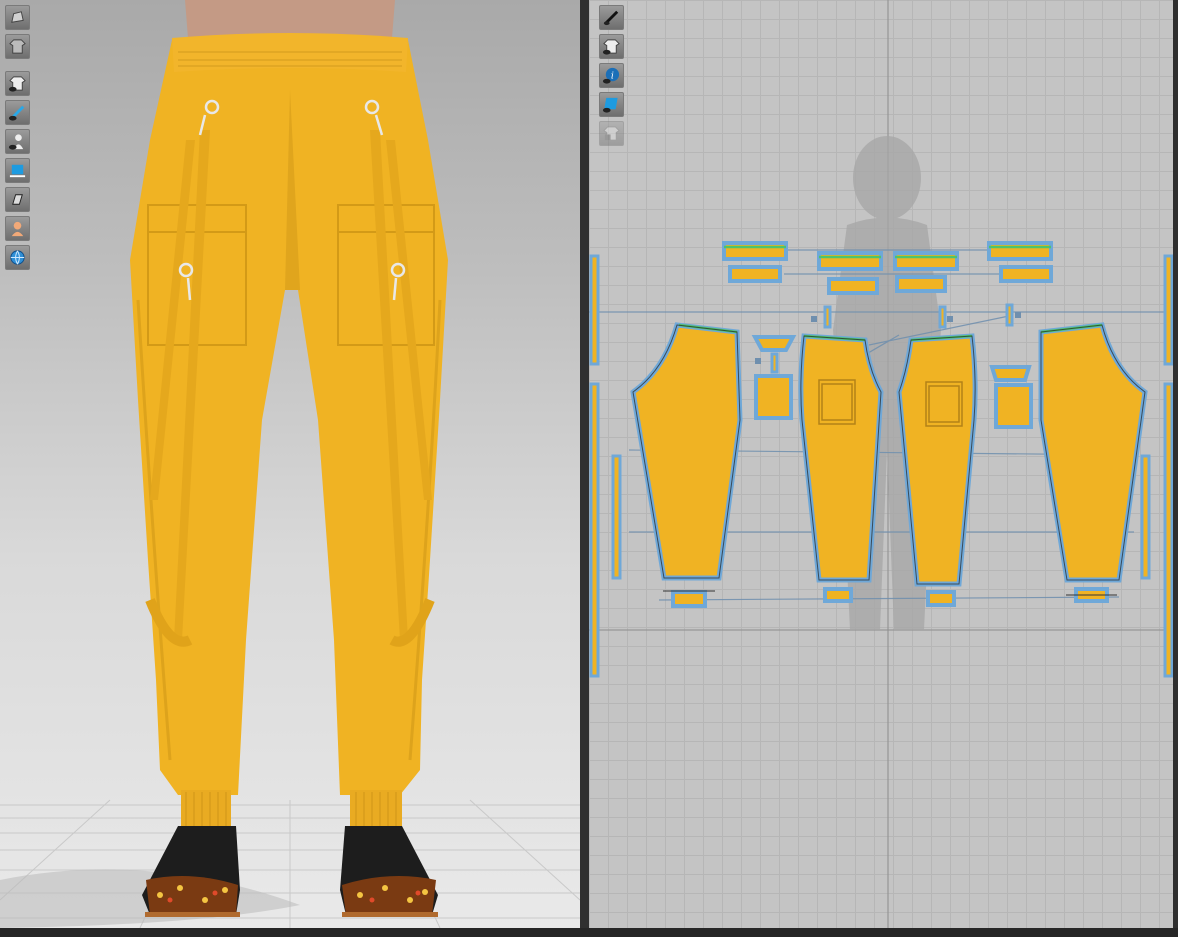 The image size is (1178, 937). I want to click on svg-text: i, so click(612, 75).